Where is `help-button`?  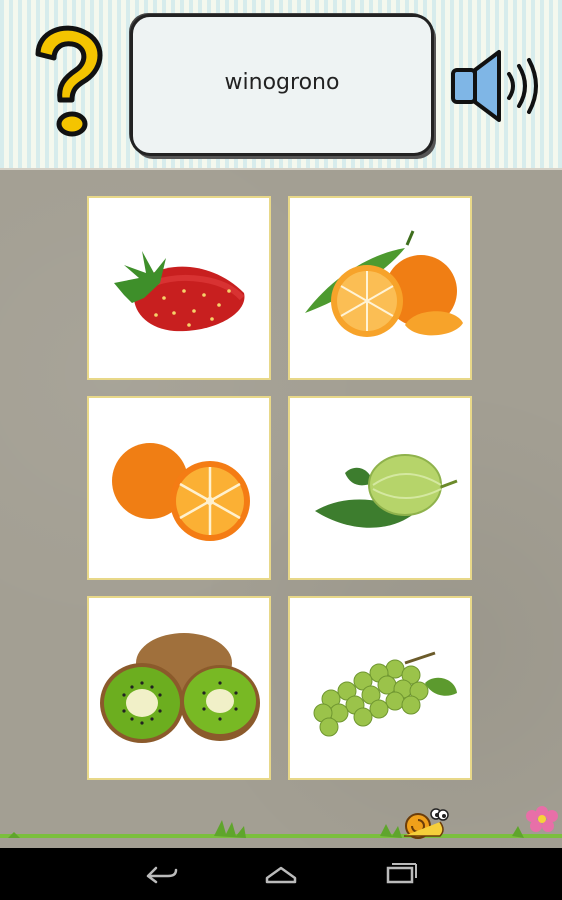 help-button is located at coordinates (71, 83).